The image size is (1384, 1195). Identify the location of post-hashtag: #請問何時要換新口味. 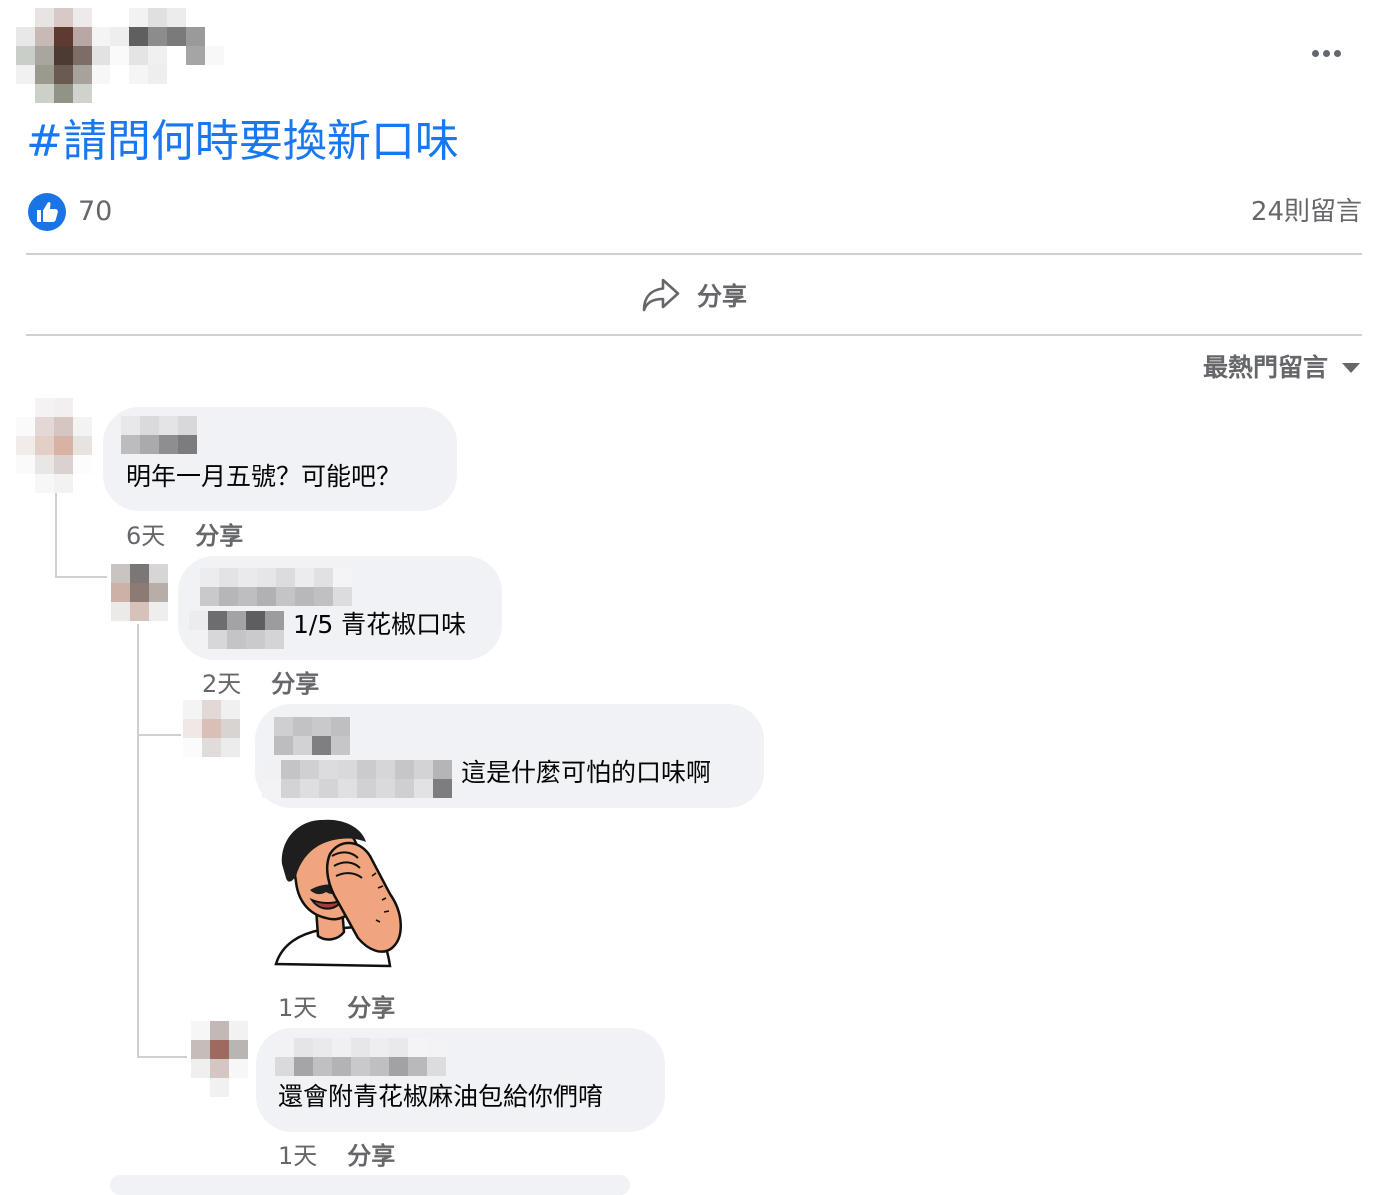
(242, 142).